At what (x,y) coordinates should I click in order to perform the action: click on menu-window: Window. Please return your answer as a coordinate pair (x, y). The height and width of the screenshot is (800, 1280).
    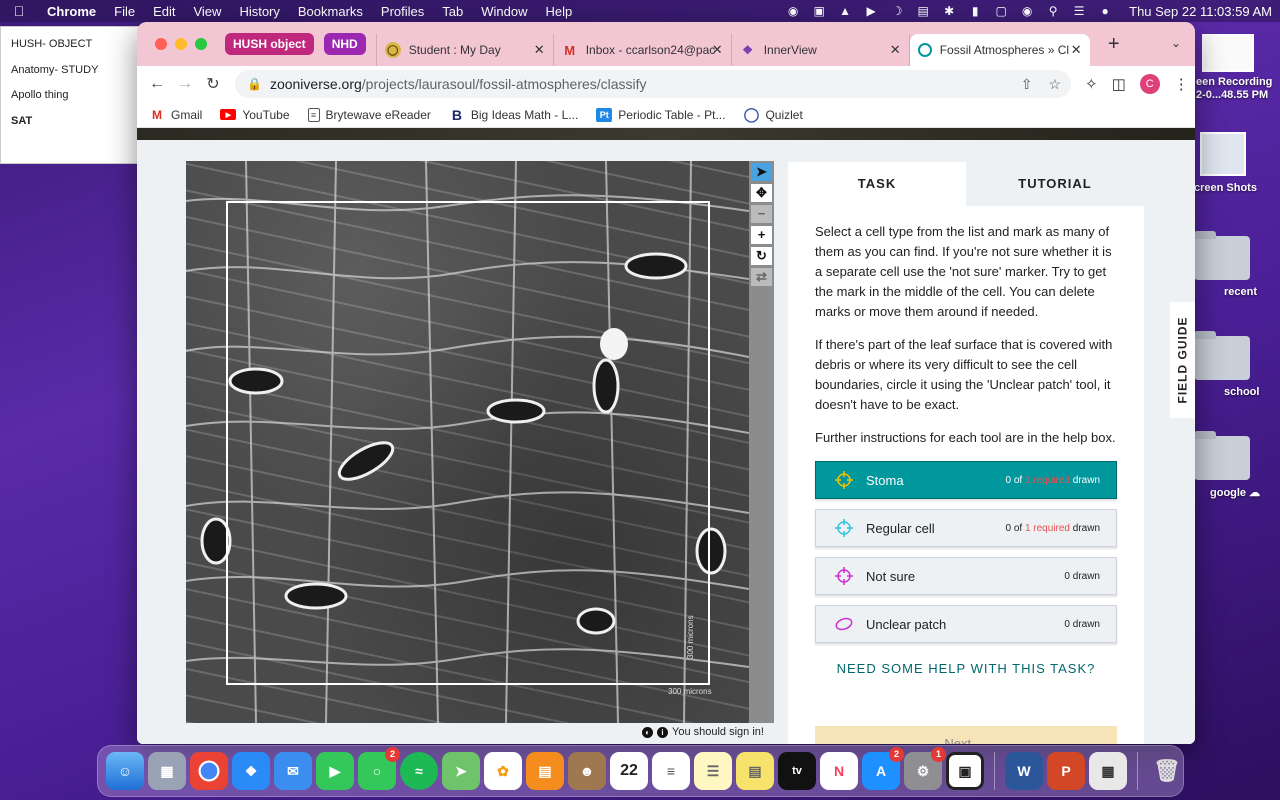
    Looking at the image, I should click on (504, 11).